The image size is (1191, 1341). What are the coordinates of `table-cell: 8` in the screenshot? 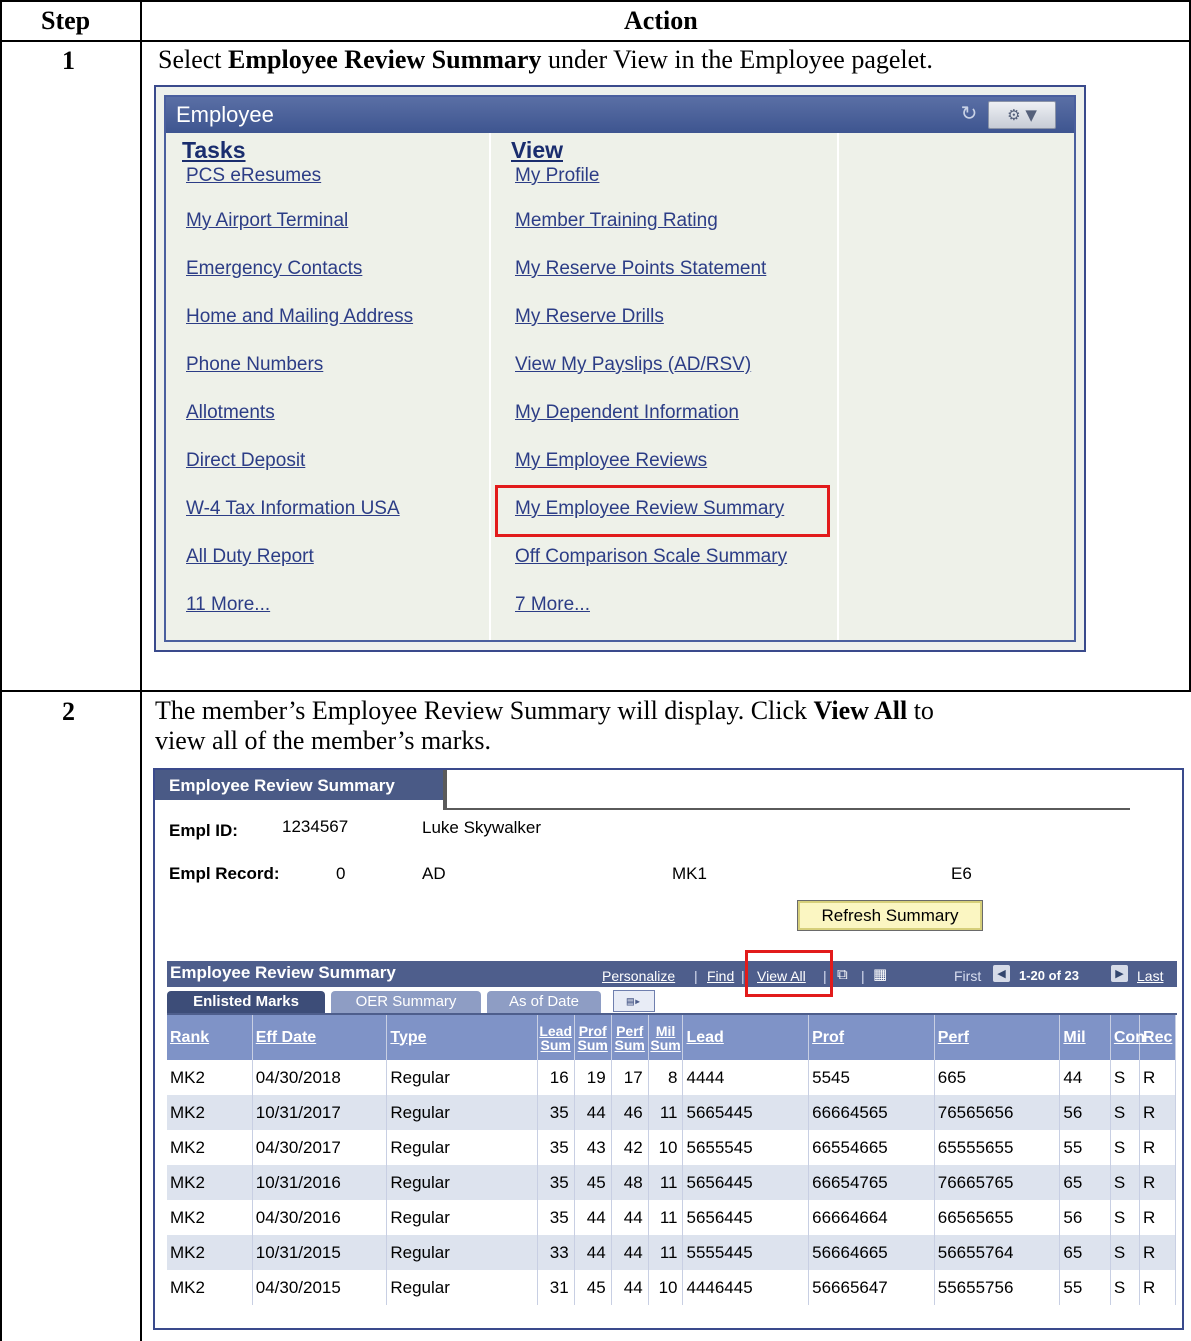 It's located at (666, 1077).